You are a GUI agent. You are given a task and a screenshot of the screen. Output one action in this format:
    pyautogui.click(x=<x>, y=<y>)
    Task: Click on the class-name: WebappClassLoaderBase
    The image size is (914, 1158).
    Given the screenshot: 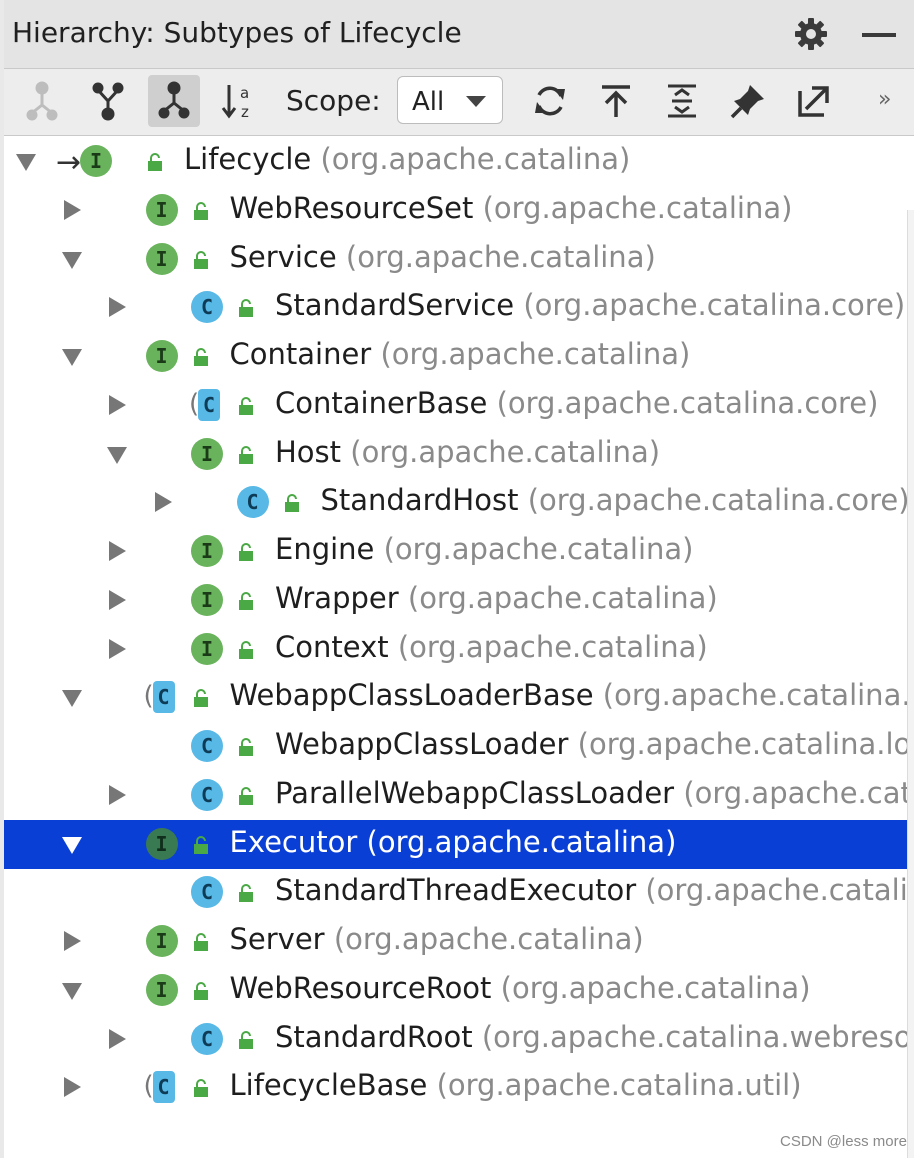 What is the action you would take?
    pyautogui.click(x=411, y=695)
    